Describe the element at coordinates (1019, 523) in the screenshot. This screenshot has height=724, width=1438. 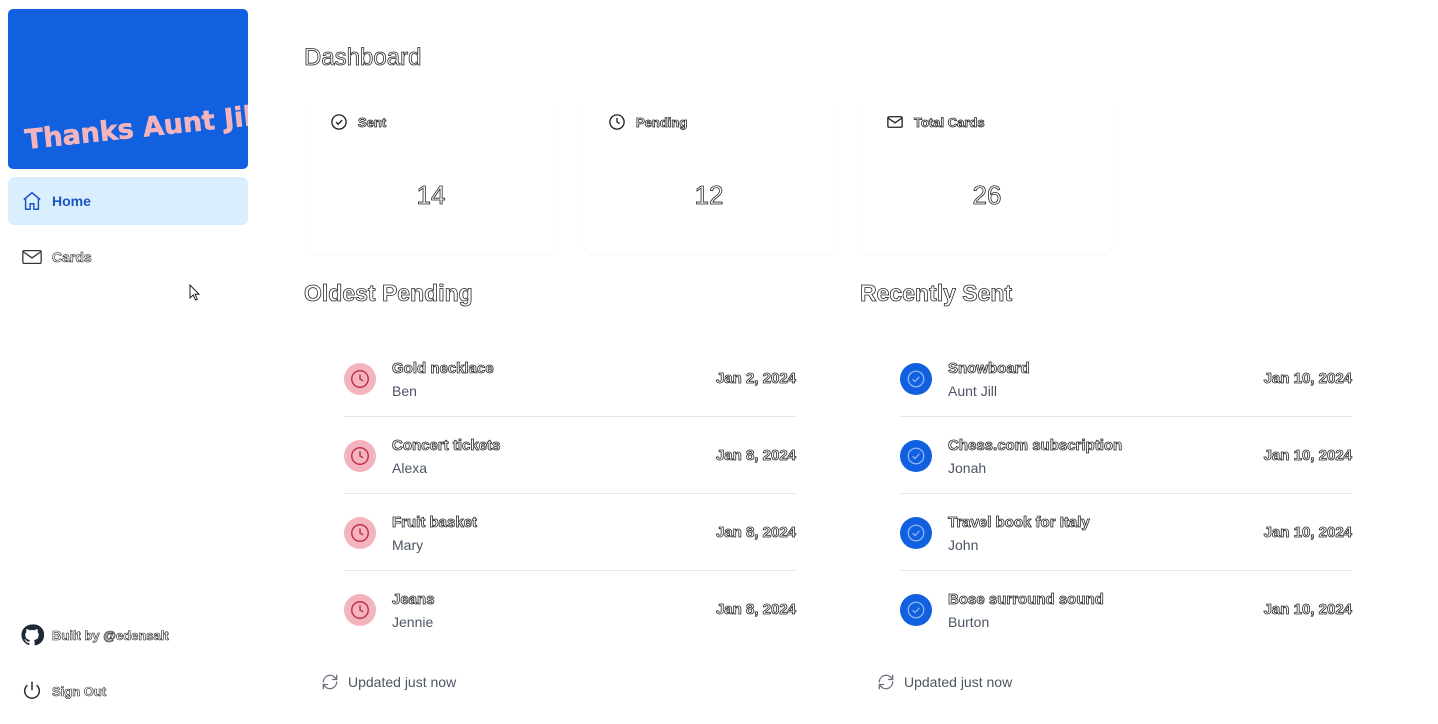
I see `item-title: Travel book for Italy` at that location.